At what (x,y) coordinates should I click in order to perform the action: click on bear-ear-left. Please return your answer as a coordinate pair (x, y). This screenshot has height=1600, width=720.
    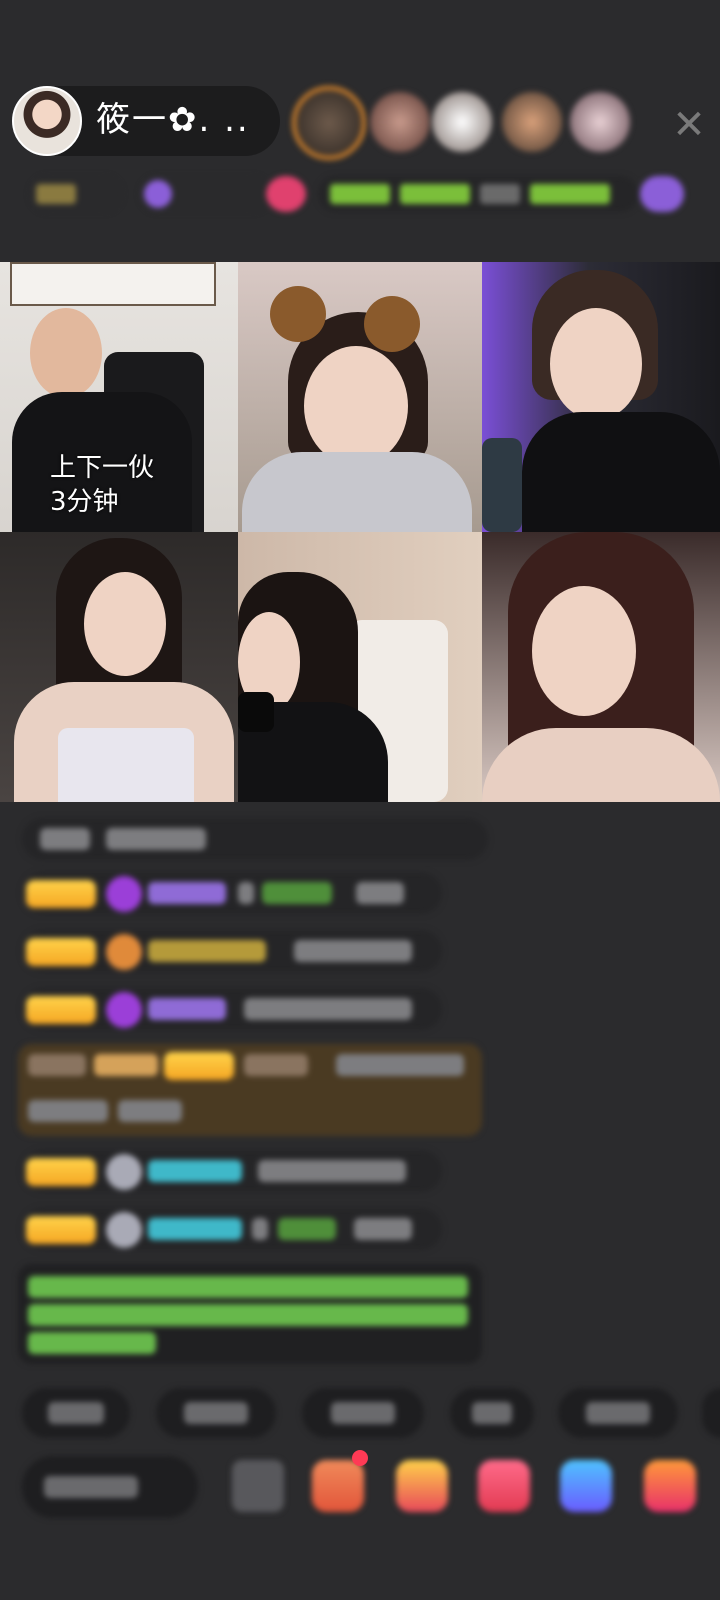
    Looking at the image, I should click on (298, 314).